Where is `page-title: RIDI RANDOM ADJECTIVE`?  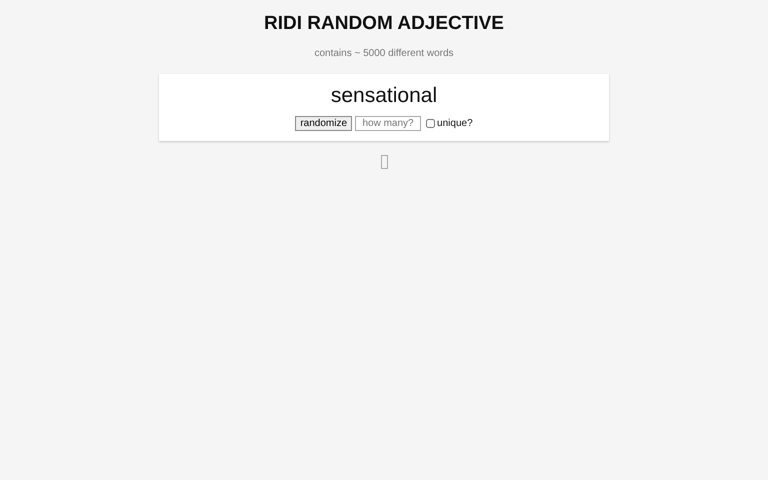
page-title: RIDI RANDOM ADJECTIVE is located at coordinates (384, 24).